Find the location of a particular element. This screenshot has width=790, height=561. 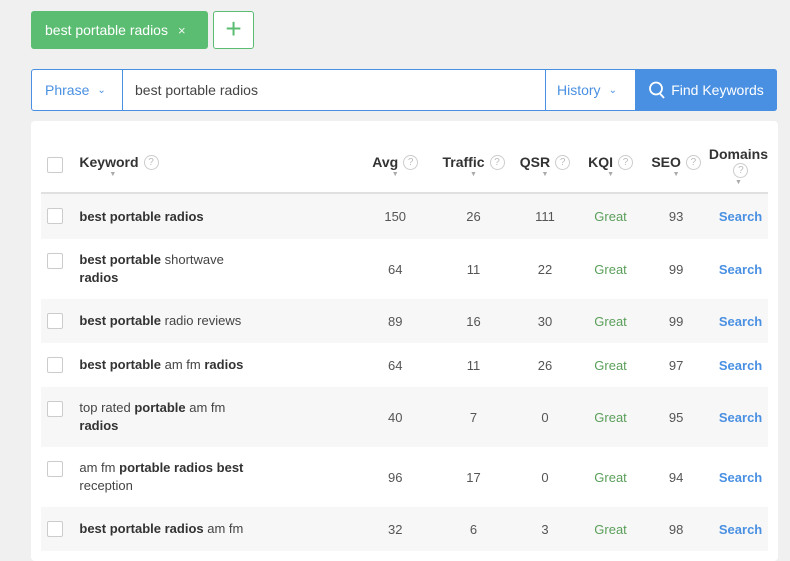

avg-cell: 32 is located at coordinates (395, 529).